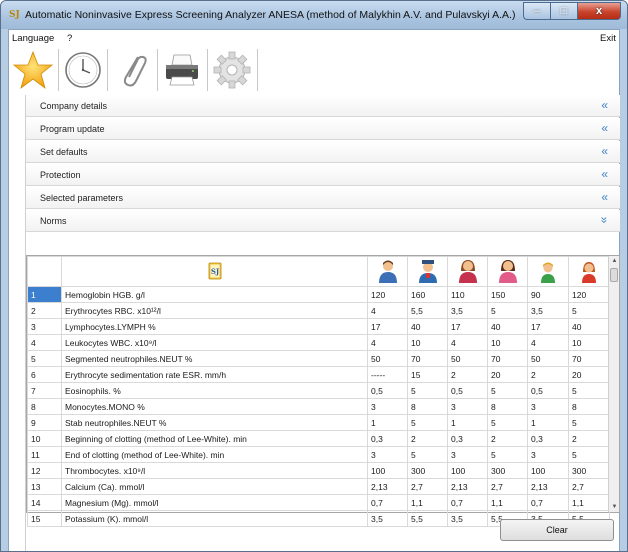  What do you see at coordinates (427, 294) in the screenshot?
I see `norm-value-cell: 160` at bounding box center [427, 294].